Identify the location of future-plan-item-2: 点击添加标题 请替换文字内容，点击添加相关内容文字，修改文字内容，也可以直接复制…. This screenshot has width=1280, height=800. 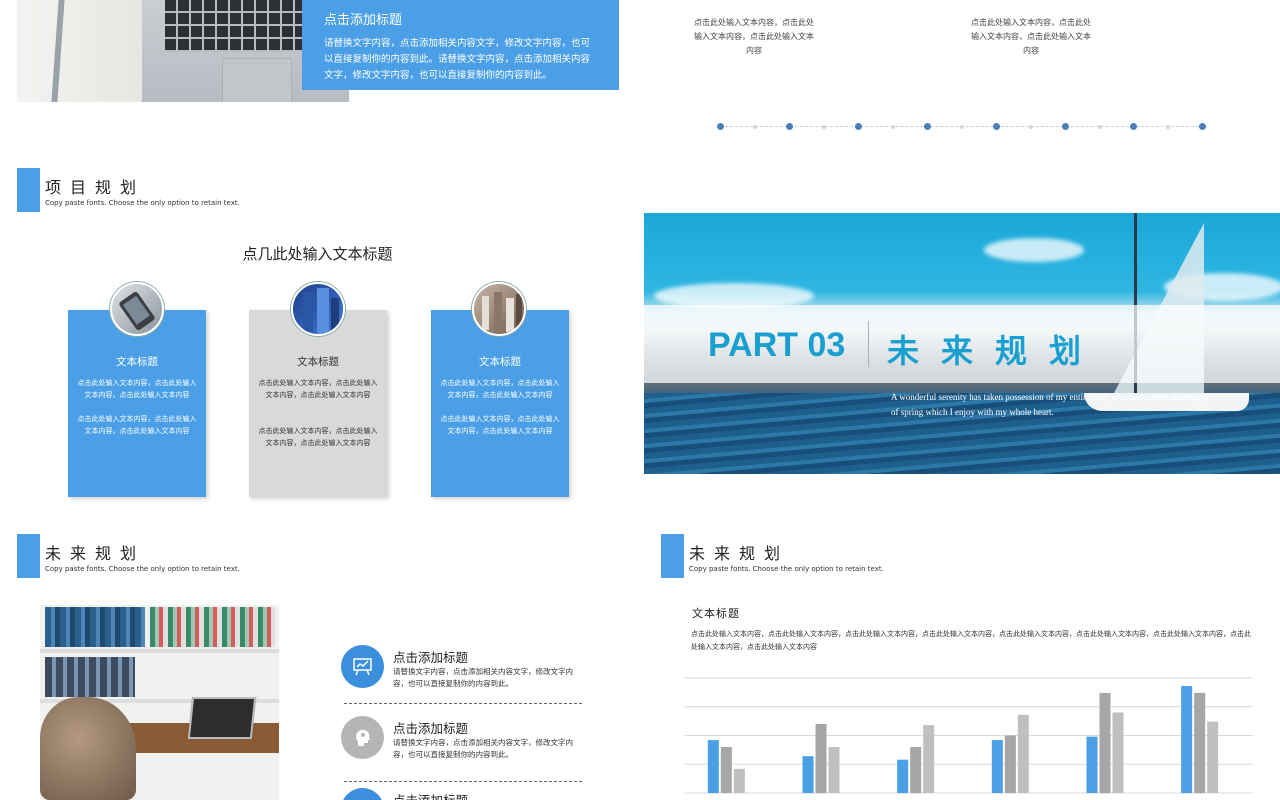
(463, 751).